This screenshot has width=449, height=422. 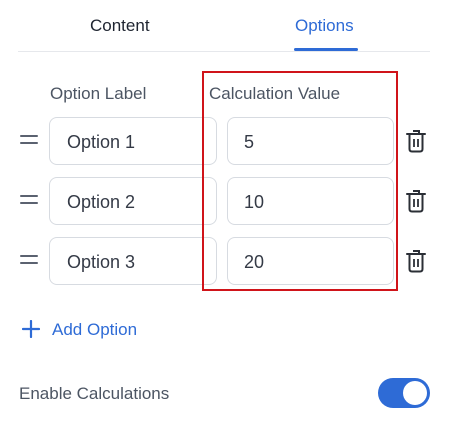 I want to click on option-label-input: Option 2, so click(x=133, y=201).